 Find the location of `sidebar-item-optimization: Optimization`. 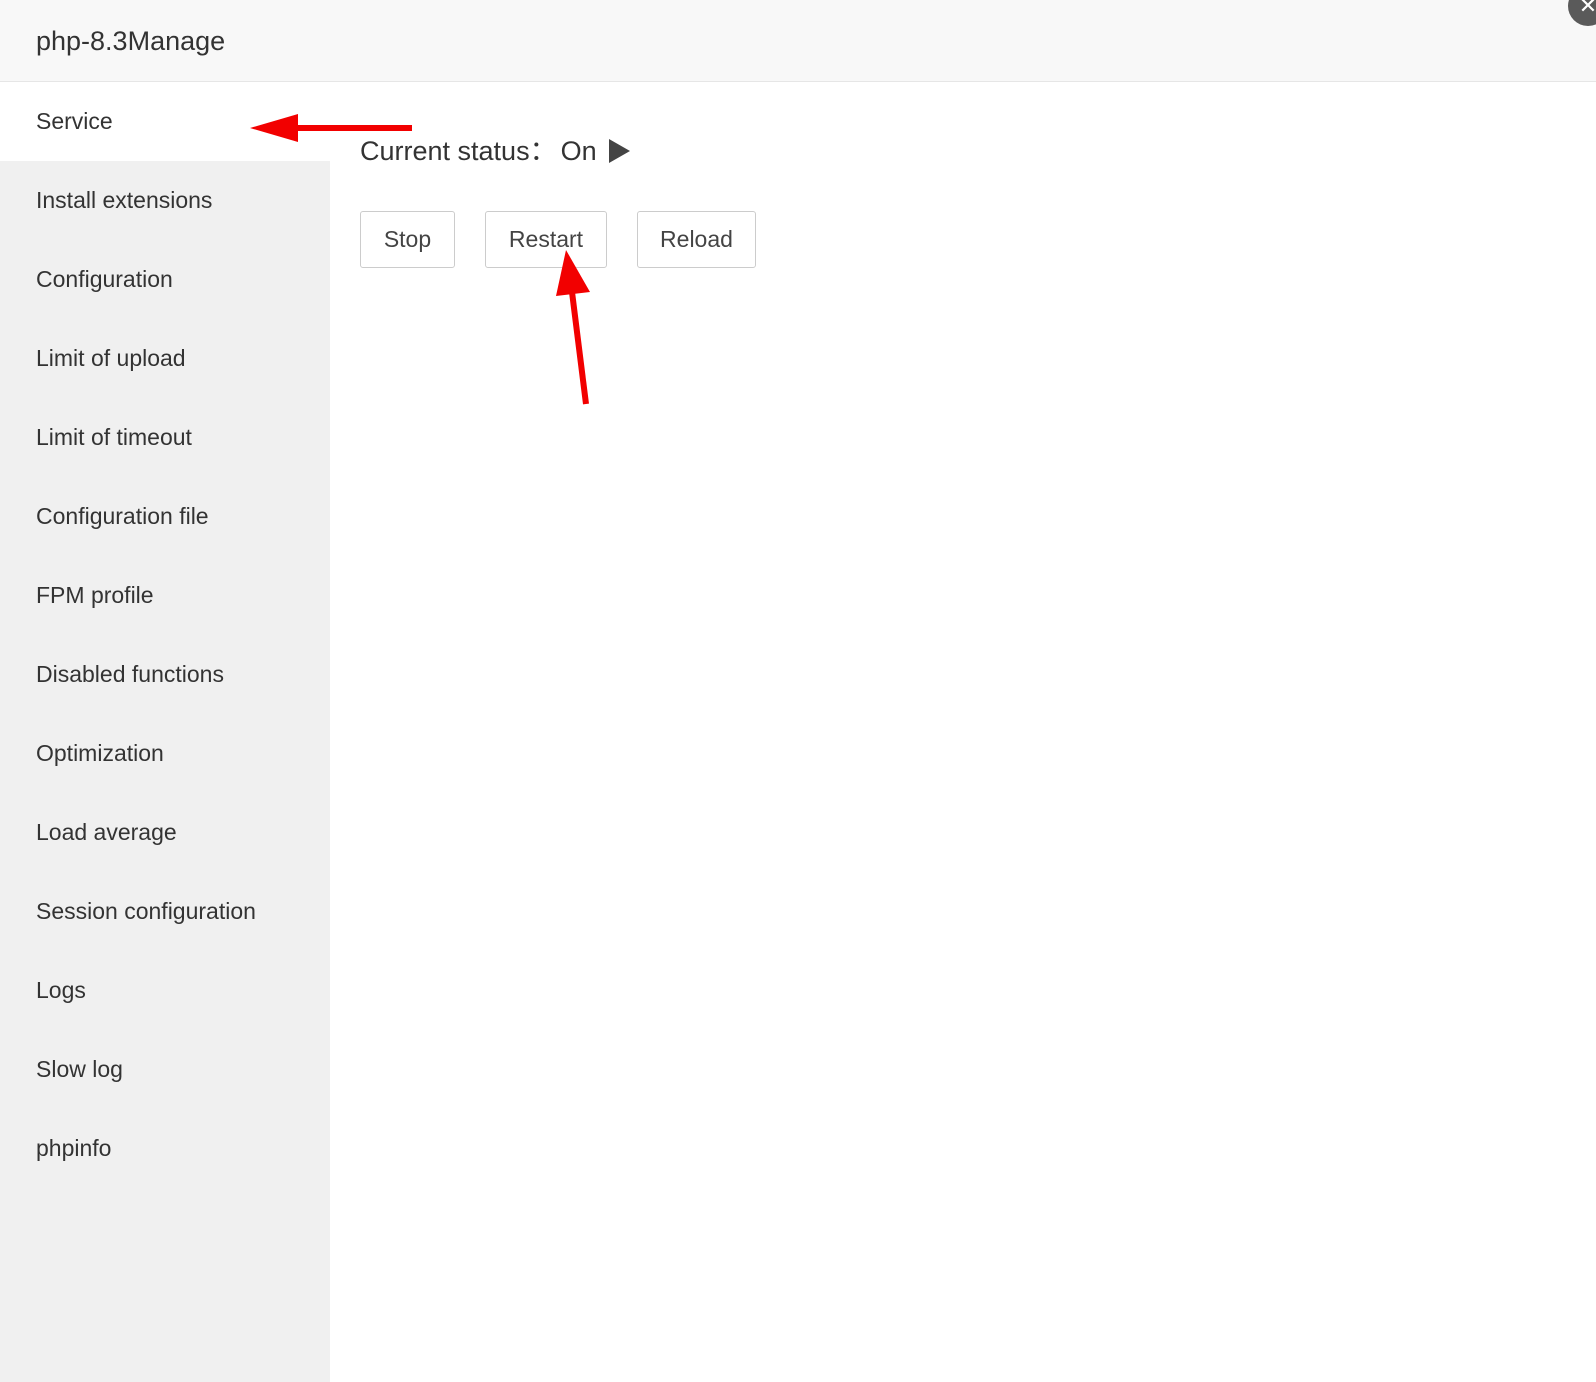

sidebar-item-optimization: Optimization is located at coordinates (165, 753).